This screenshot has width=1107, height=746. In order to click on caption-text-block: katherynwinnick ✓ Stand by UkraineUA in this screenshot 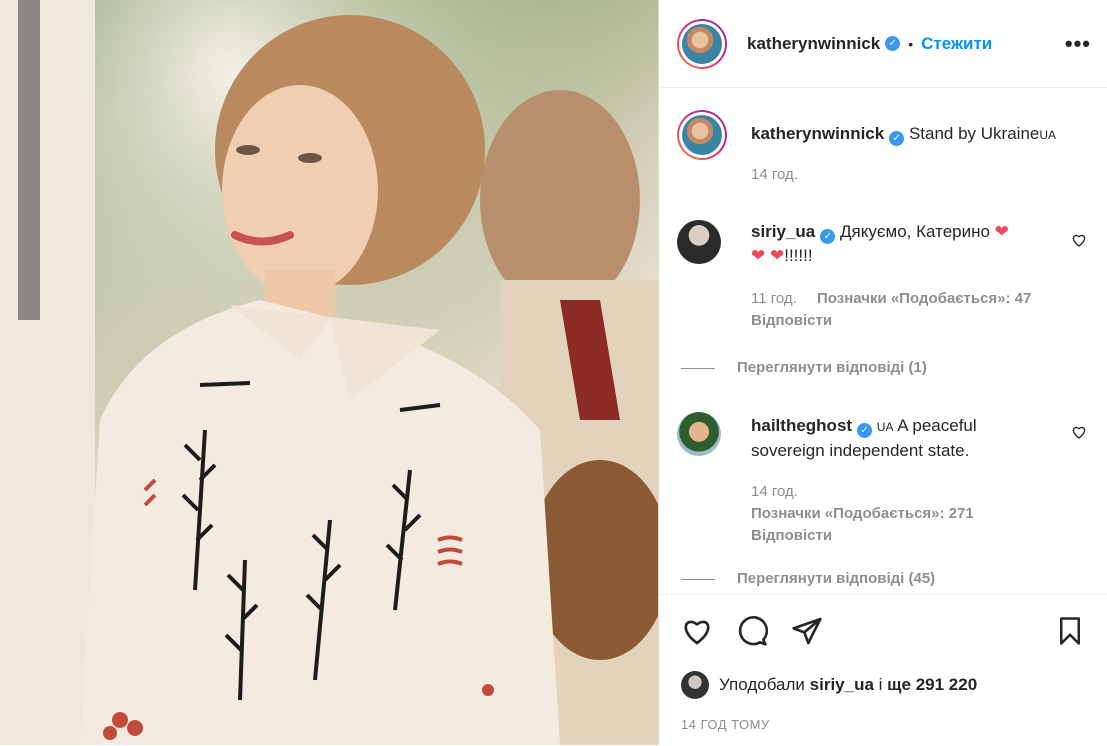, I will do `click(906, 134)`.